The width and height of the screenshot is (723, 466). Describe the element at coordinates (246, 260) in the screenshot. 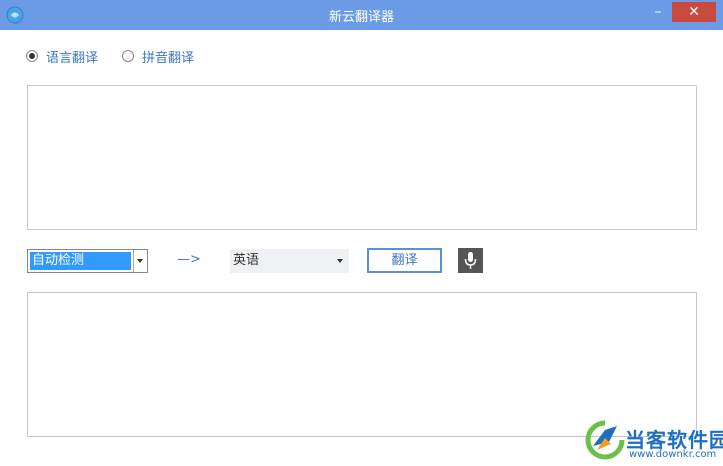

I see `target-language-value: 英语` at that location.